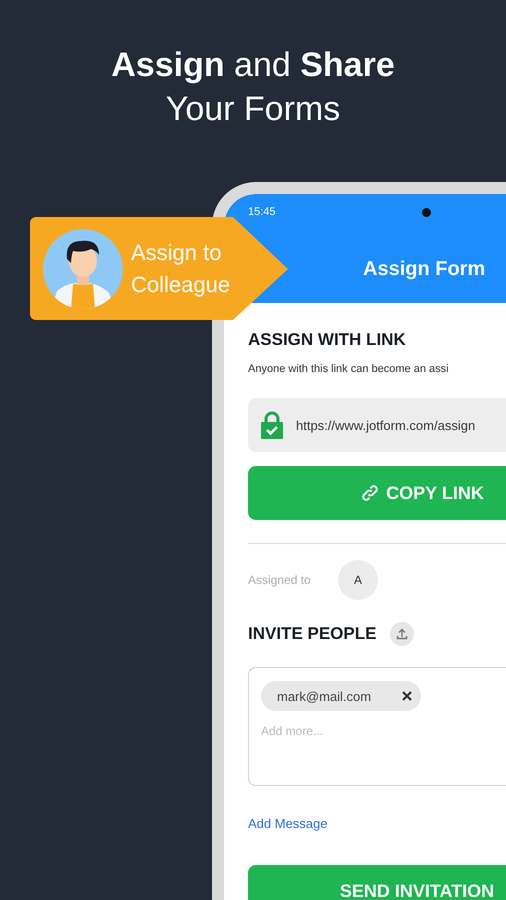  I want to click on link-field: https://www.jotform.com/assign, so click(377, 425).